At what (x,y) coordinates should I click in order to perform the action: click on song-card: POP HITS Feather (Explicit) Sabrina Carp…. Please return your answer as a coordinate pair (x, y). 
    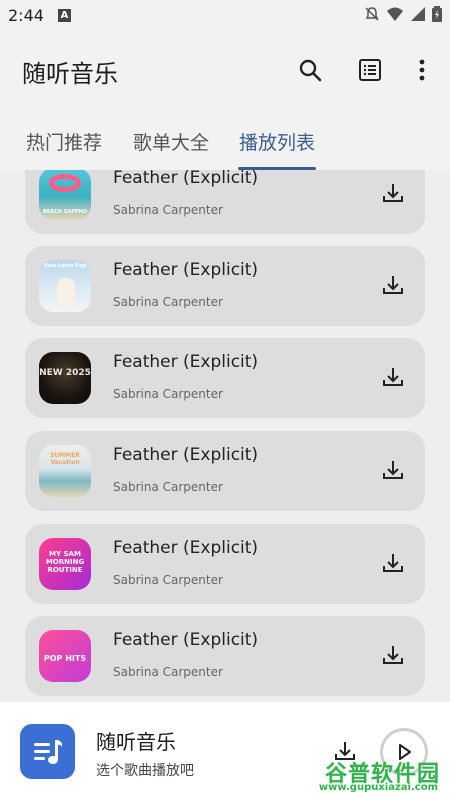
    Looking at the image, I should click on (225, 656).